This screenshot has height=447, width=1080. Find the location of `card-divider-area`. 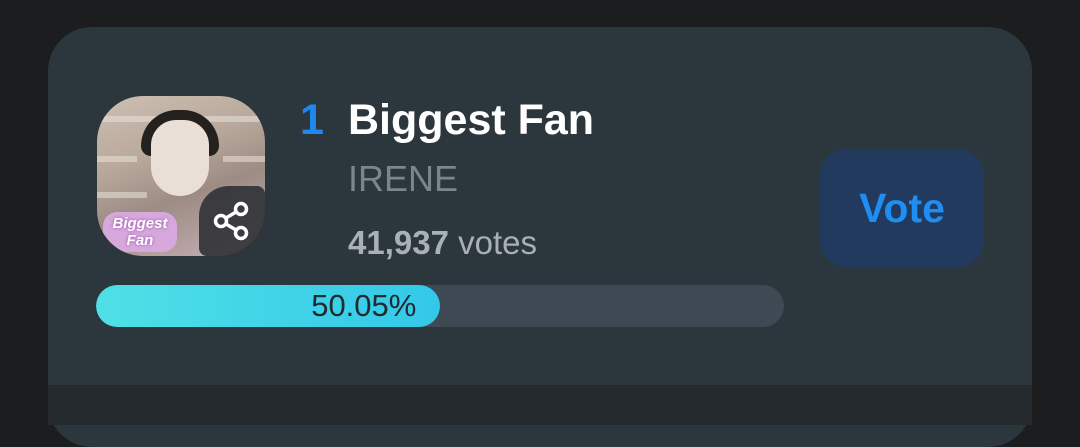

card-divider-area is located at coordinates (540, 405).